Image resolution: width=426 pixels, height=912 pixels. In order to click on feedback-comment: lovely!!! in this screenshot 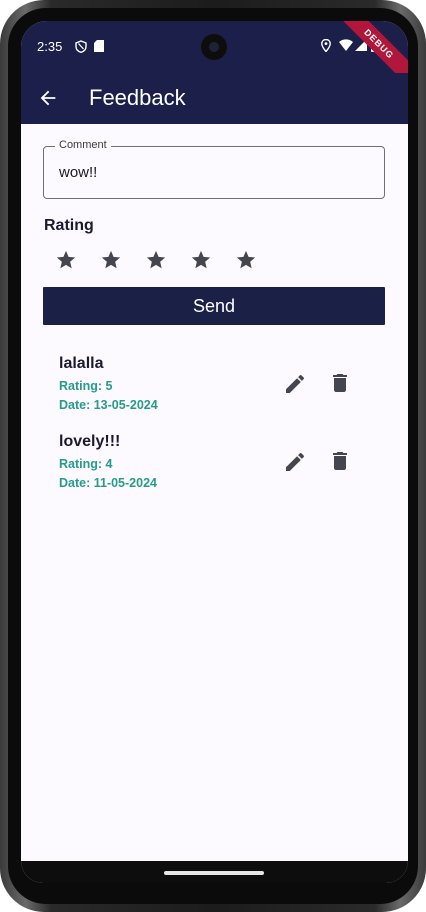, I will do `click(90, 441)`.